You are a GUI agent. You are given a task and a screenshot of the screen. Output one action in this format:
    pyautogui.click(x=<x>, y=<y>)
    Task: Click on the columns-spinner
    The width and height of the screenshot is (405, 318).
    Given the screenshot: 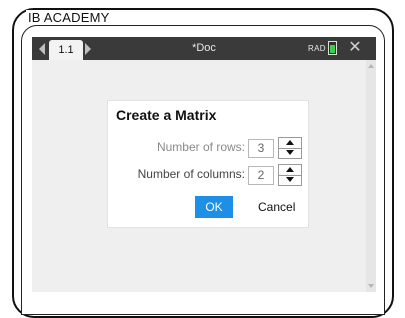 What is the action you would take?
    pyautogui.click(x=290, y=175)
    